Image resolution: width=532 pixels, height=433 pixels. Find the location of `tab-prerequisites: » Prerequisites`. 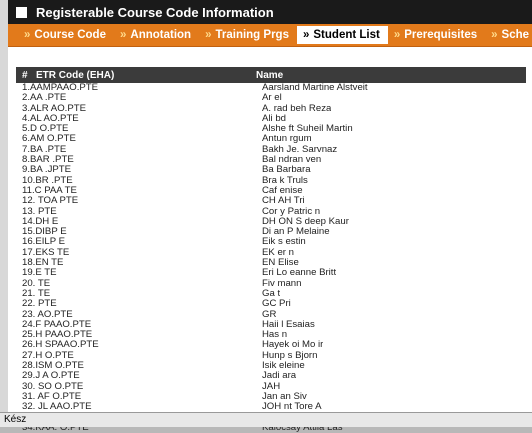

tab-prerequisites: » Prerequisites is located at coordinates (436, 35).